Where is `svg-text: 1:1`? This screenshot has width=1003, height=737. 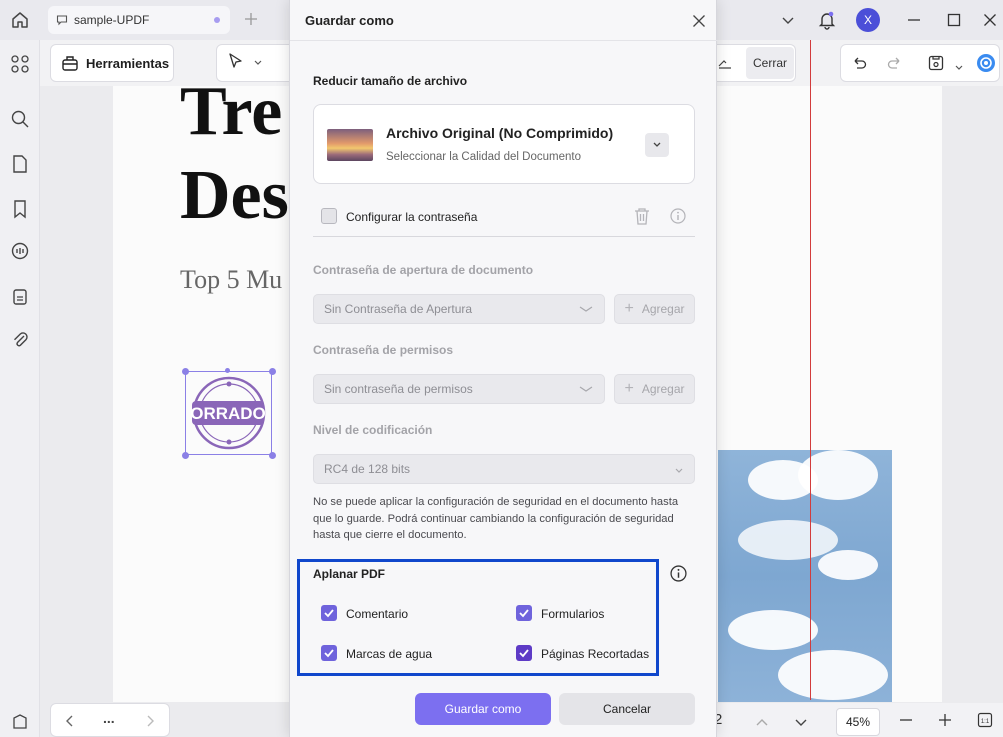 svg-text: 1:1 is located at coordinates (985, 722).